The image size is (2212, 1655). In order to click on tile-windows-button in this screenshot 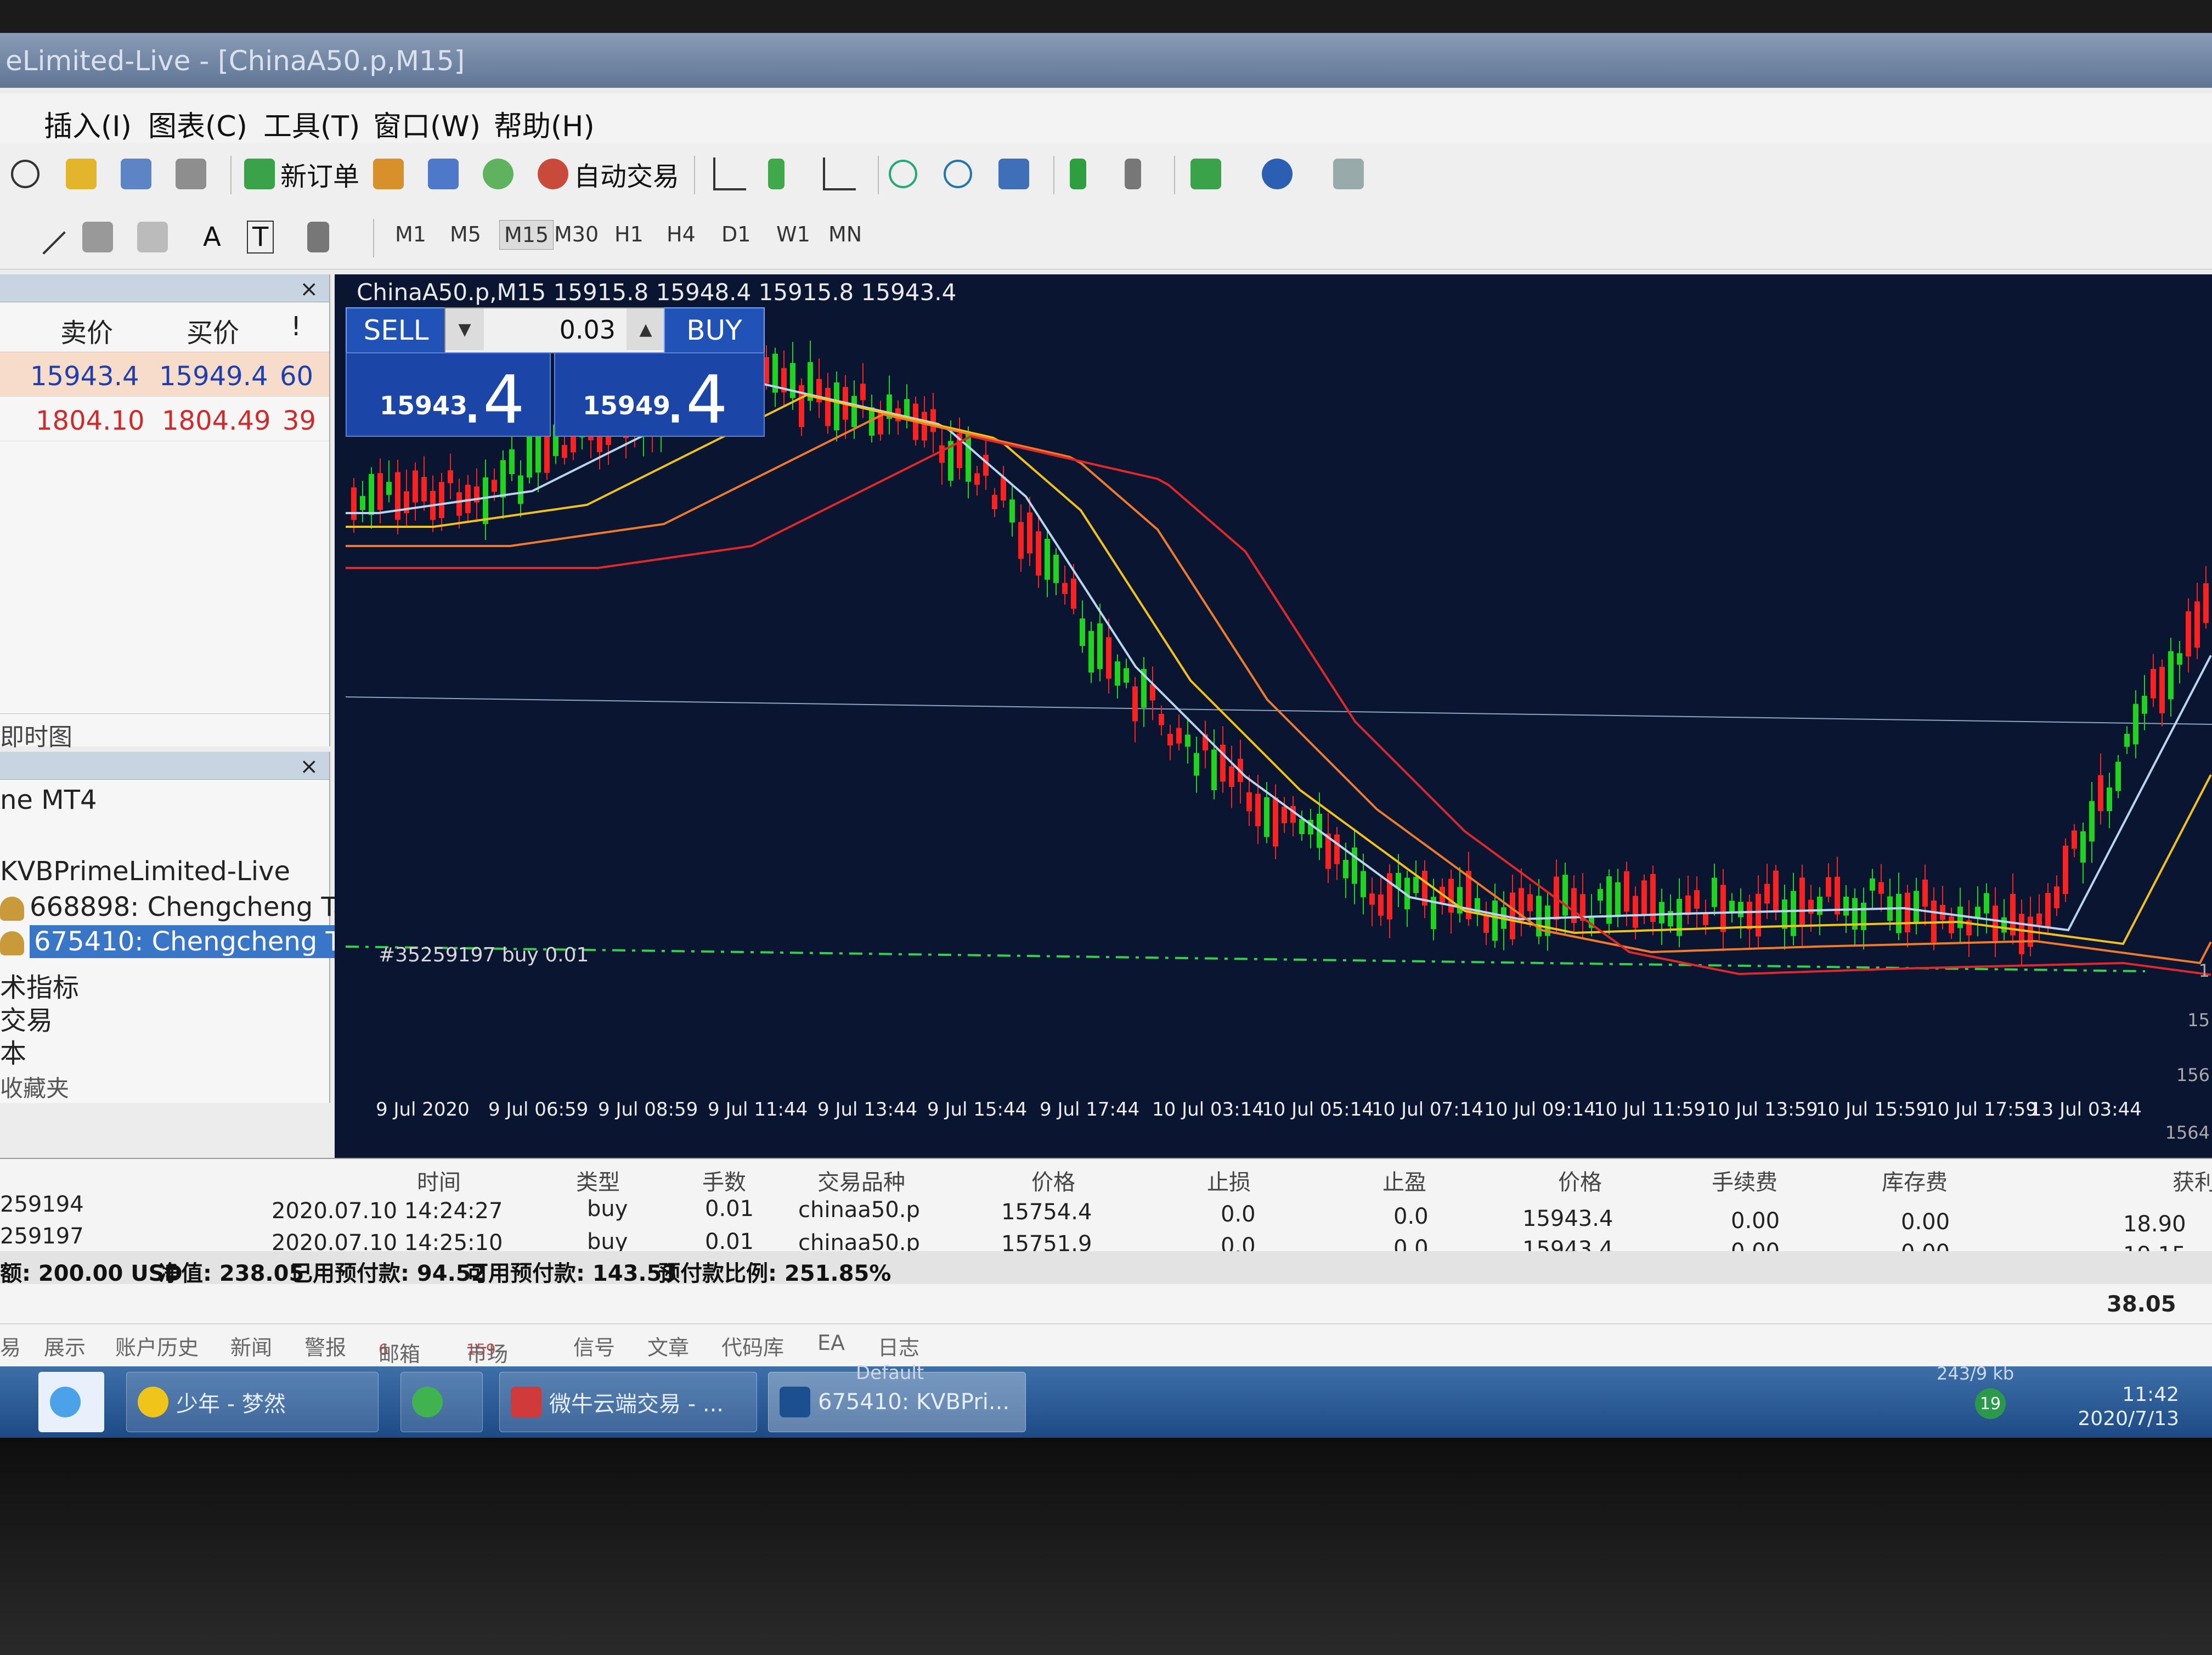, I will do `click(1014, 174)`.